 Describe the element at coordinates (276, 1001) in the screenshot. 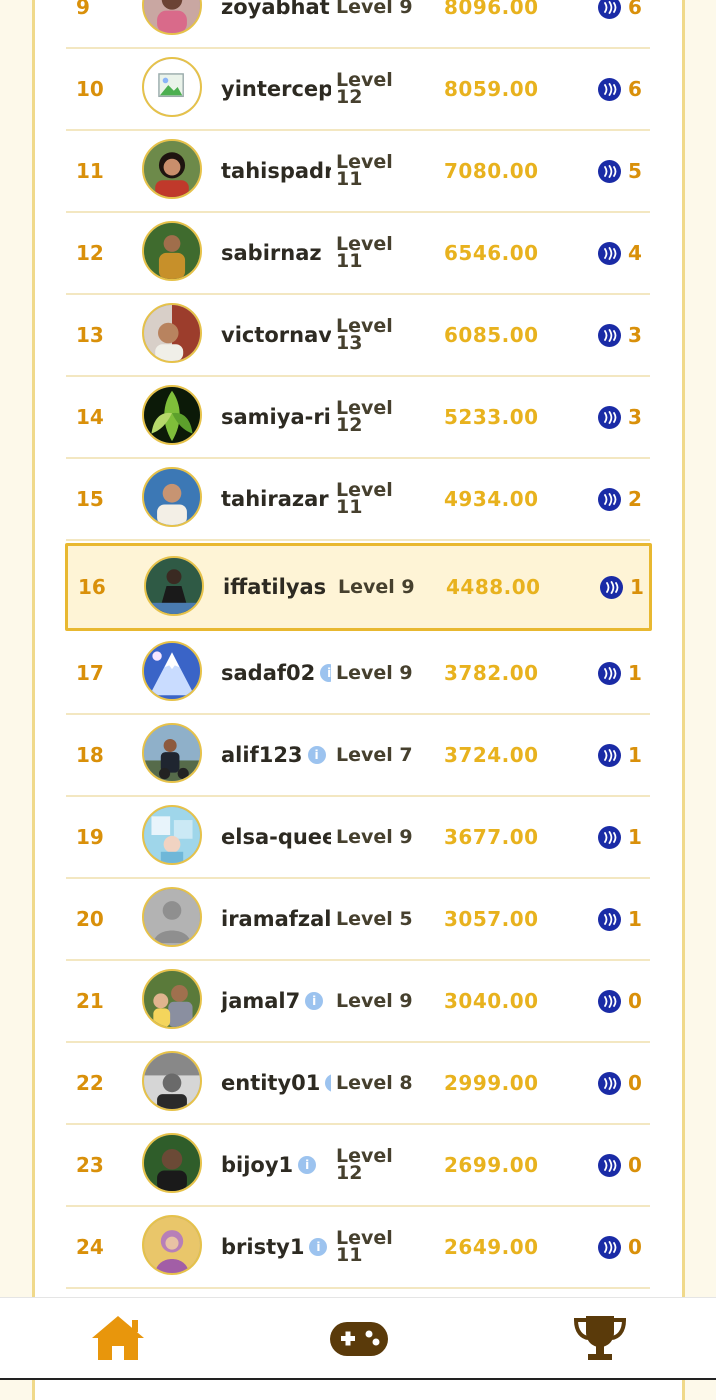

I see `username-cell: jamal7 i` at that location.